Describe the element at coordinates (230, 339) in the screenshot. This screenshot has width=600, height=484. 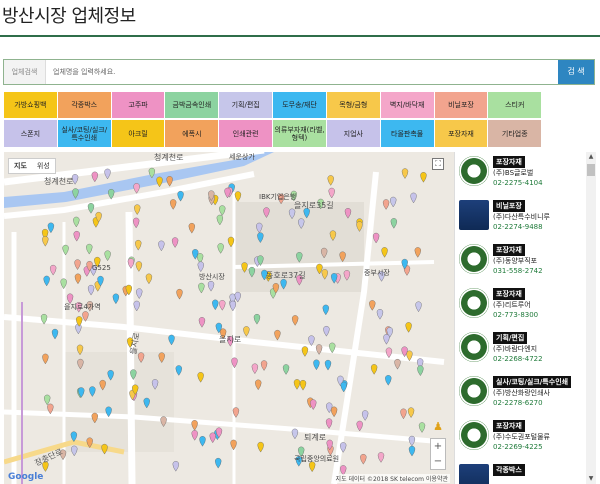
I see `map-road-label: 을지로` at that location.